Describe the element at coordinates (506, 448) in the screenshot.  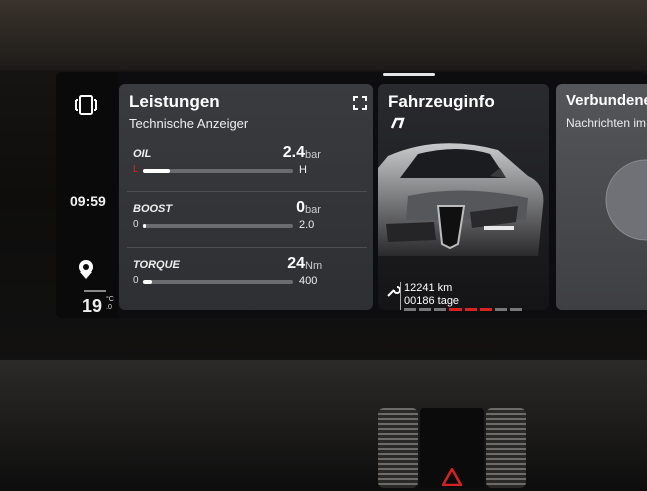
I see `air-vent-right` at that location.